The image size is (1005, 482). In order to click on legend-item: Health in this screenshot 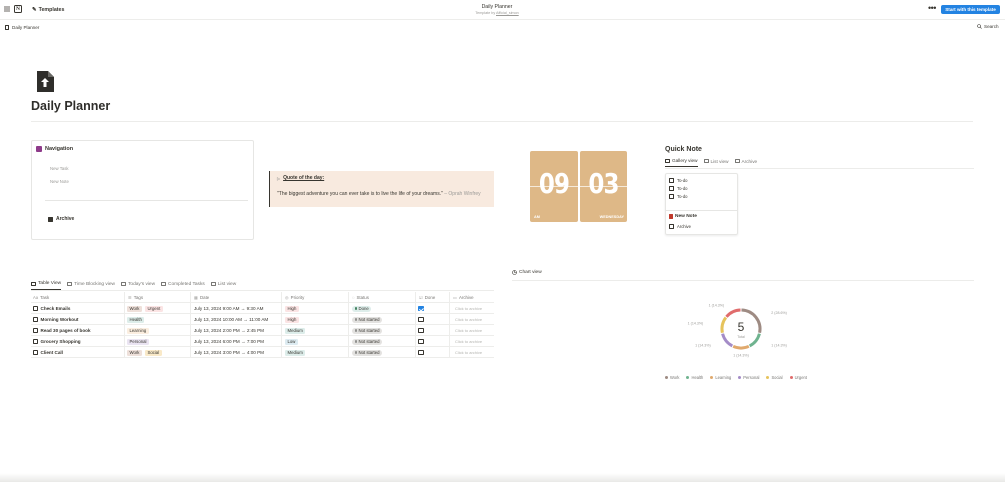, I will do `click(694, 377)`.